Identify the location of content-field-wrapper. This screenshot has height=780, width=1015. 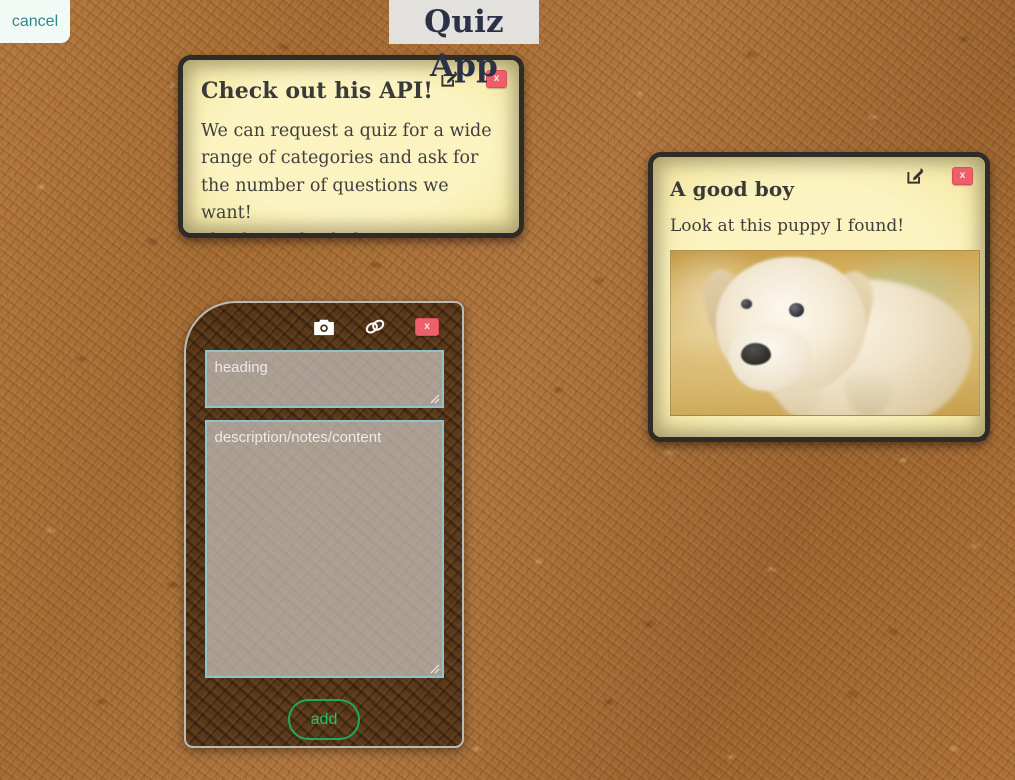
(324, 549).